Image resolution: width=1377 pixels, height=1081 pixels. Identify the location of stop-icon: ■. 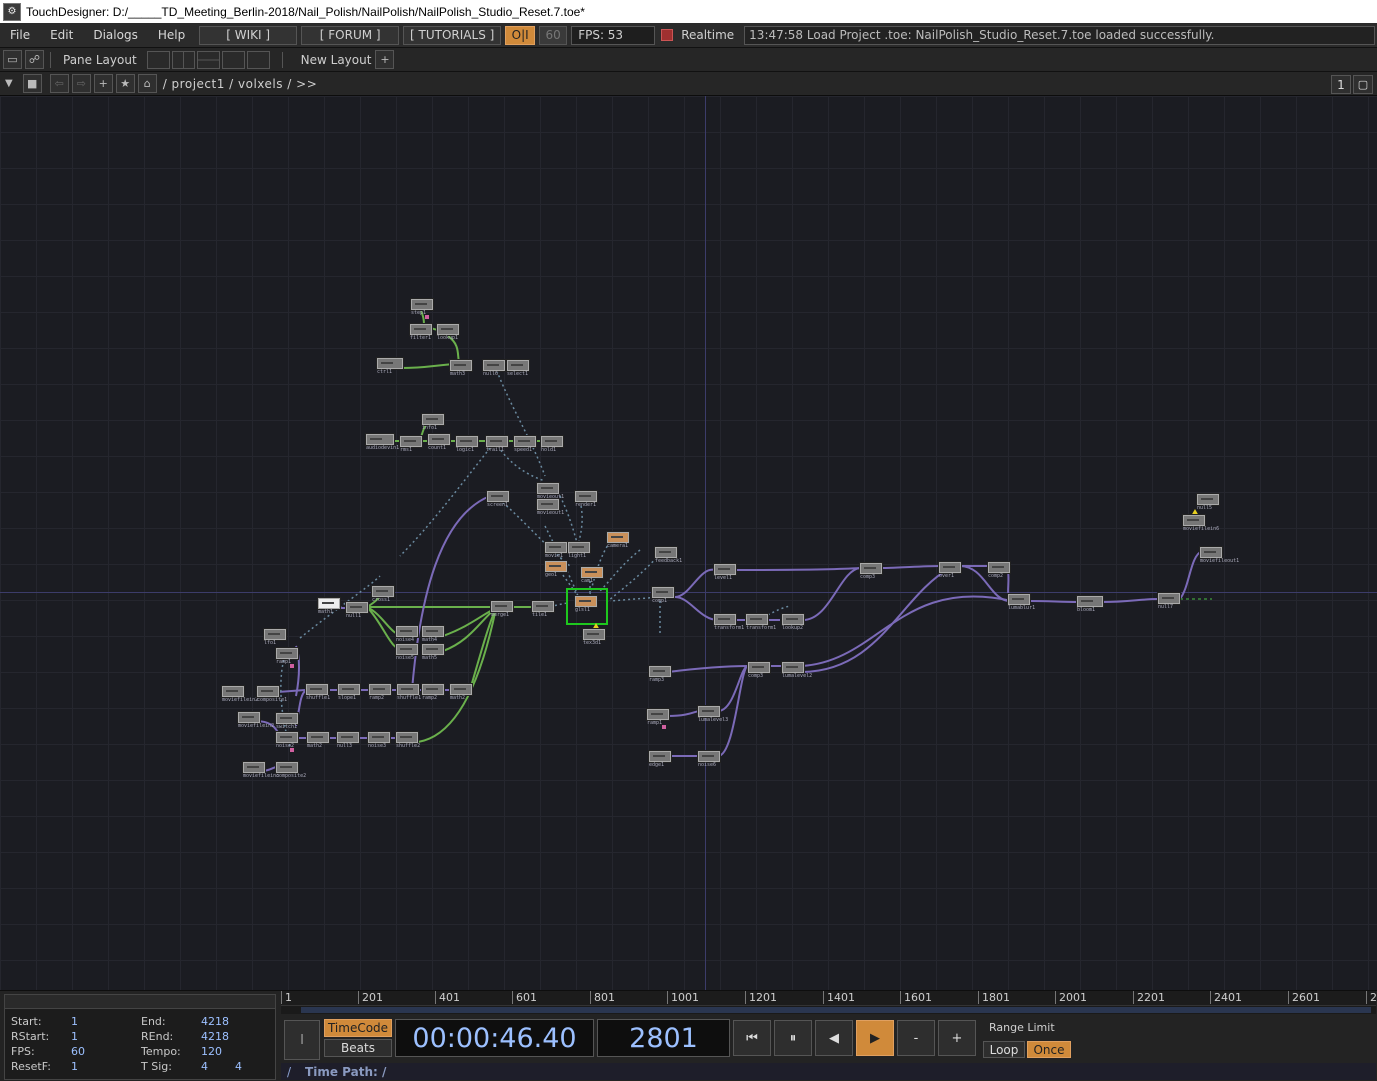
(32, 83).